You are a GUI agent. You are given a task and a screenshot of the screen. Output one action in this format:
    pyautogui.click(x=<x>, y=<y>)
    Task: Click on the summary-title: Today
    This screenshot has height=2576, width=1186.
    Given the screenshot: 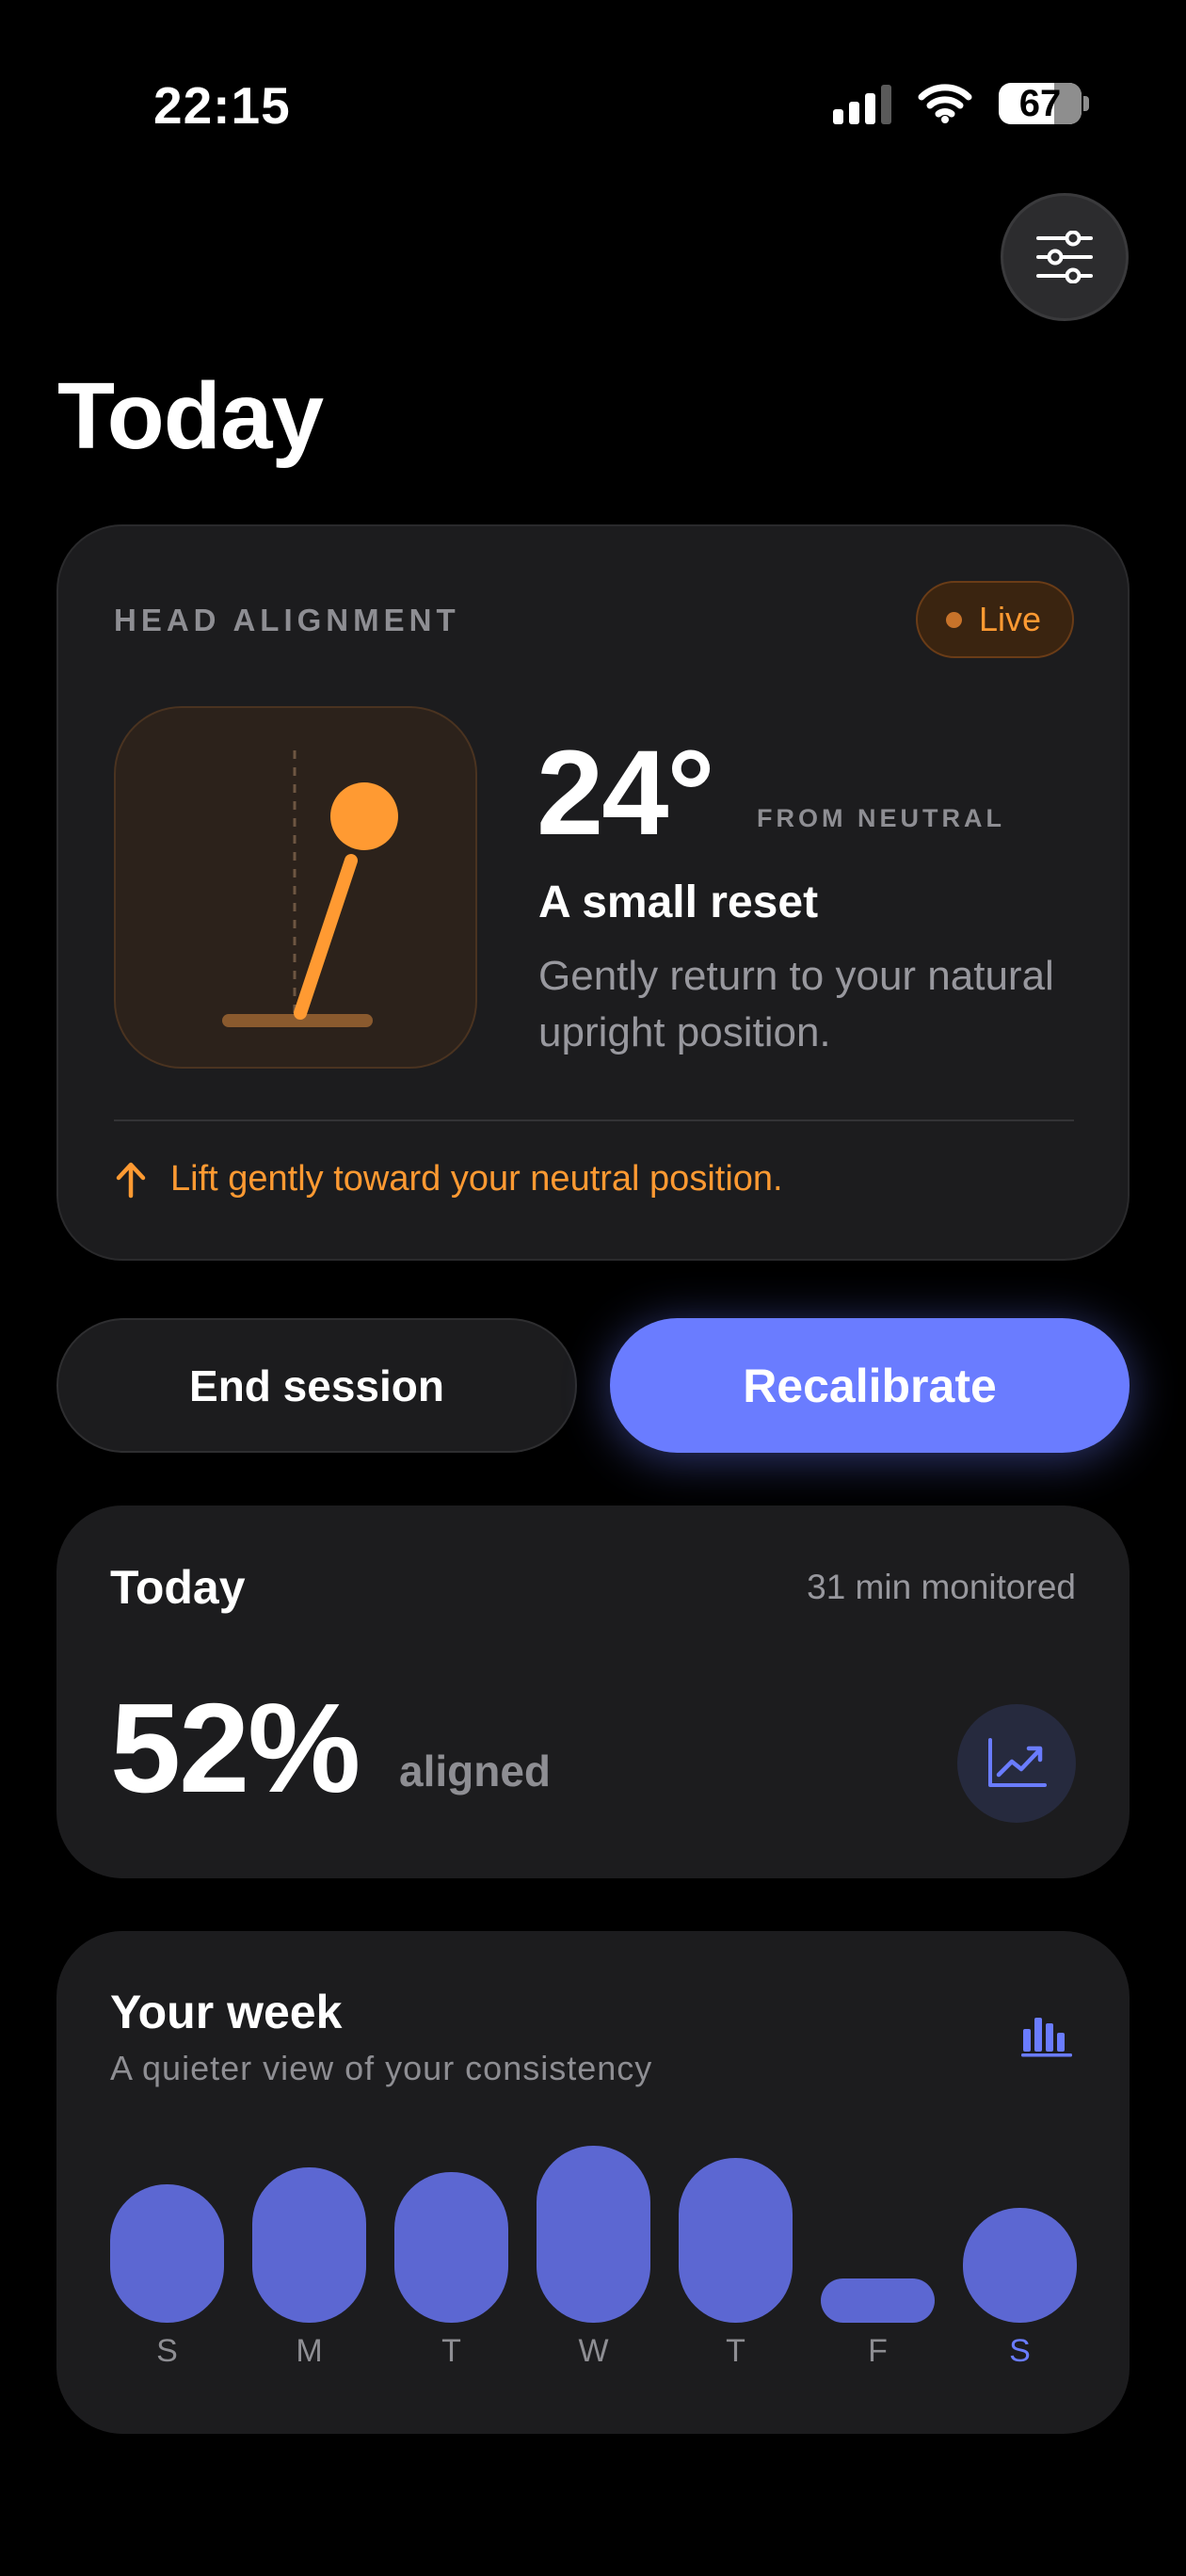 What is the action you would take?
    pyautogui.click(x=178, y=1587)
    